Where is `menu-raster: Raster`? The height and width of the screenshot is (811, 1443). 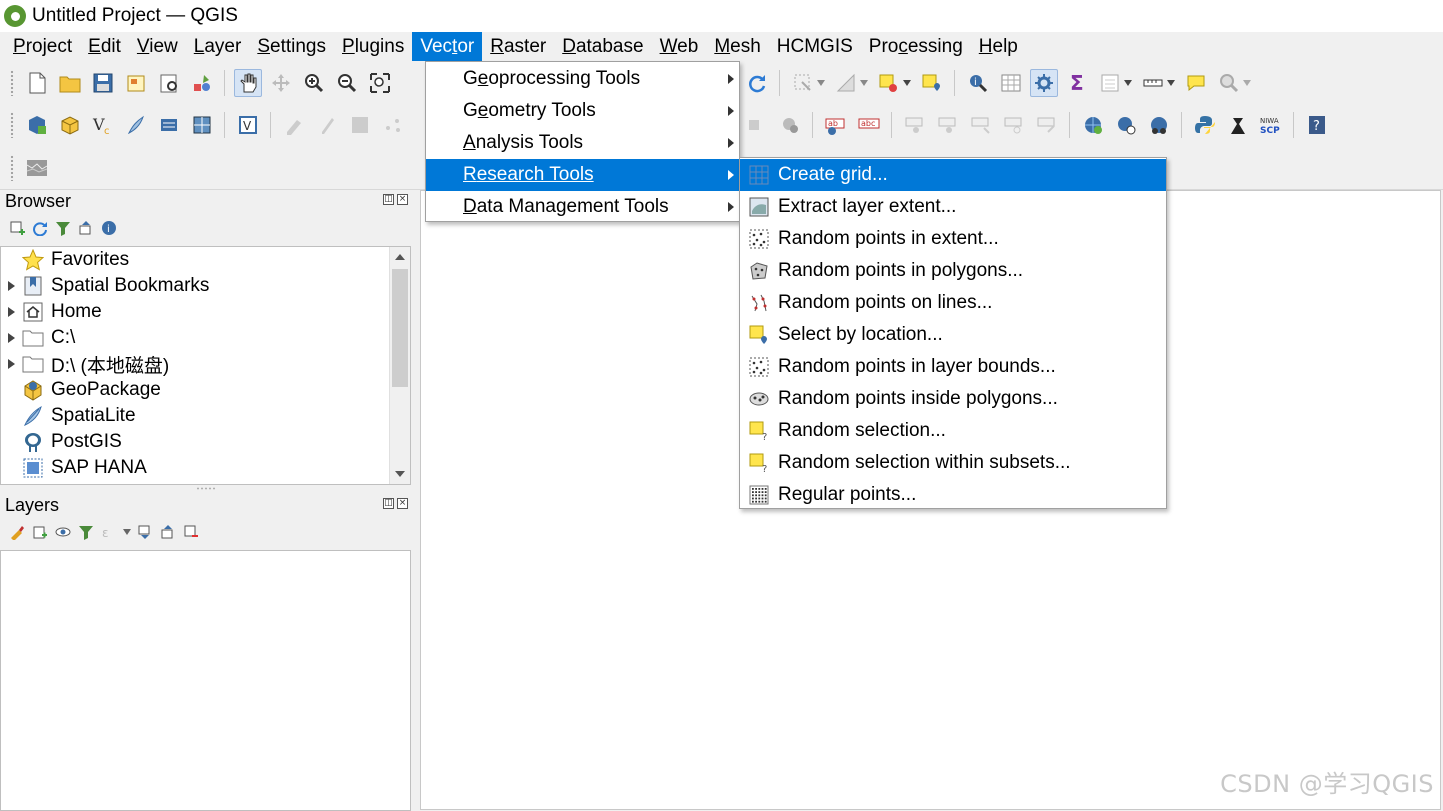
menu-raster: Raster is located at coordinates (518, 46).